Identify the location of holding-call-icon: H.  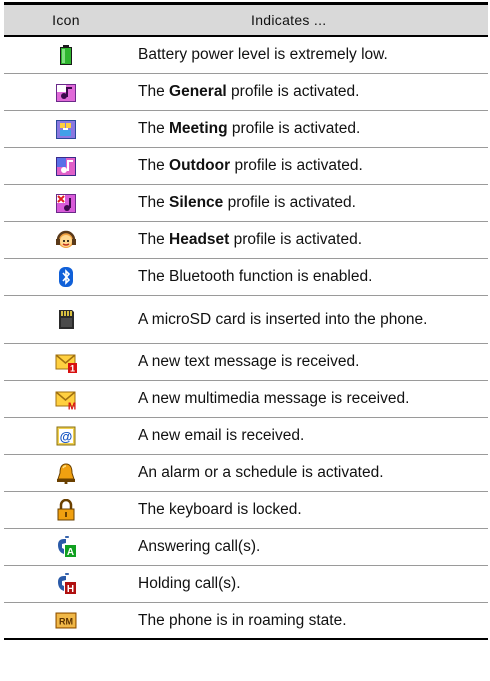
(66, 583).